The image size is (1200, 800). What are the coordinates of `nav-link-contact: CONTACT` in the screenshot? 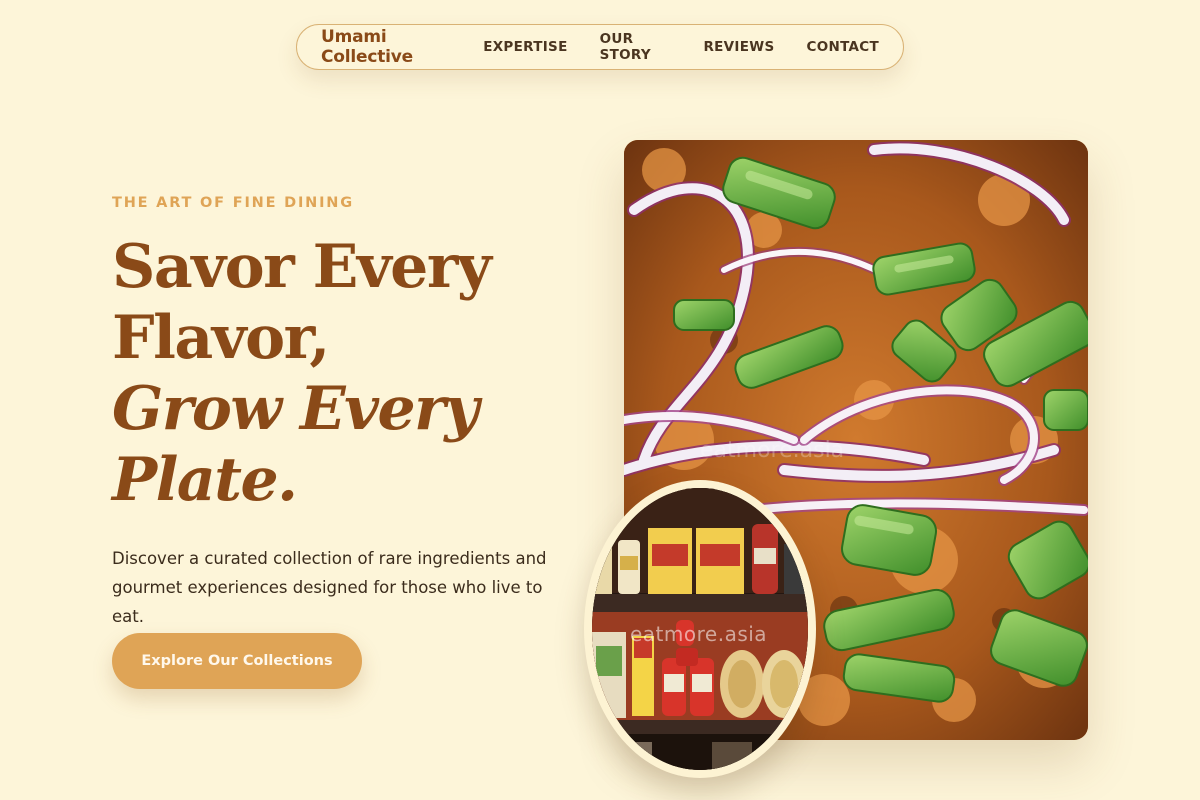 It's located at (842, 47).